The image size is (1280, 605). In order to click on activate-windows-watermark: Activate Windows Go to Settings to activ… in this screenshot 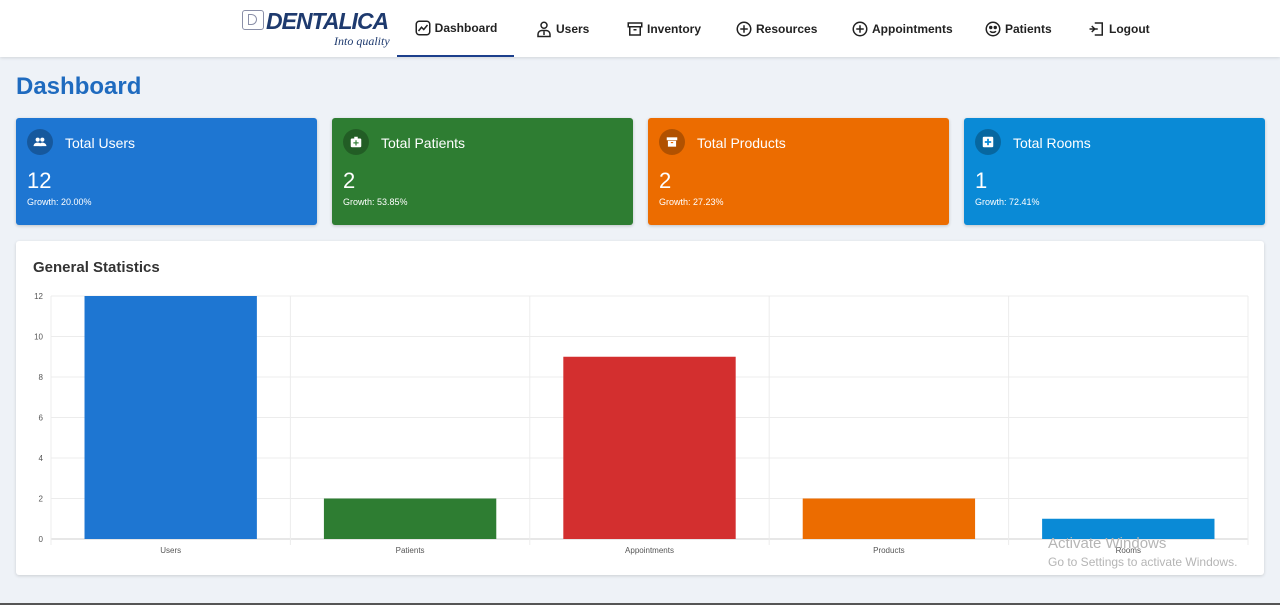, I will do `click(1142, 552)`.